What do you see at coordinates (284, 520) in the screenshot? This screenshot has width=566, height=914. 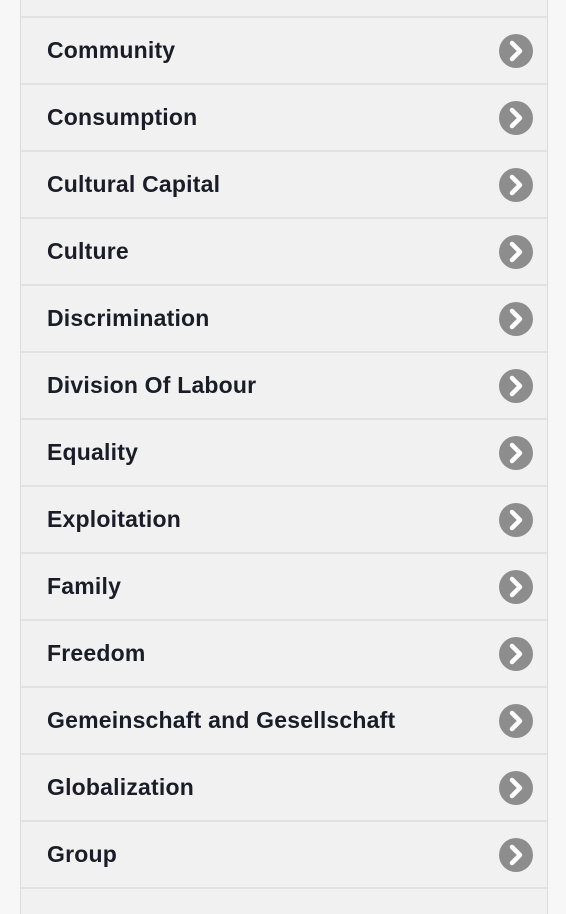 I see `list-item-exploitation: Exploitation` at bounding box center [284, 520].